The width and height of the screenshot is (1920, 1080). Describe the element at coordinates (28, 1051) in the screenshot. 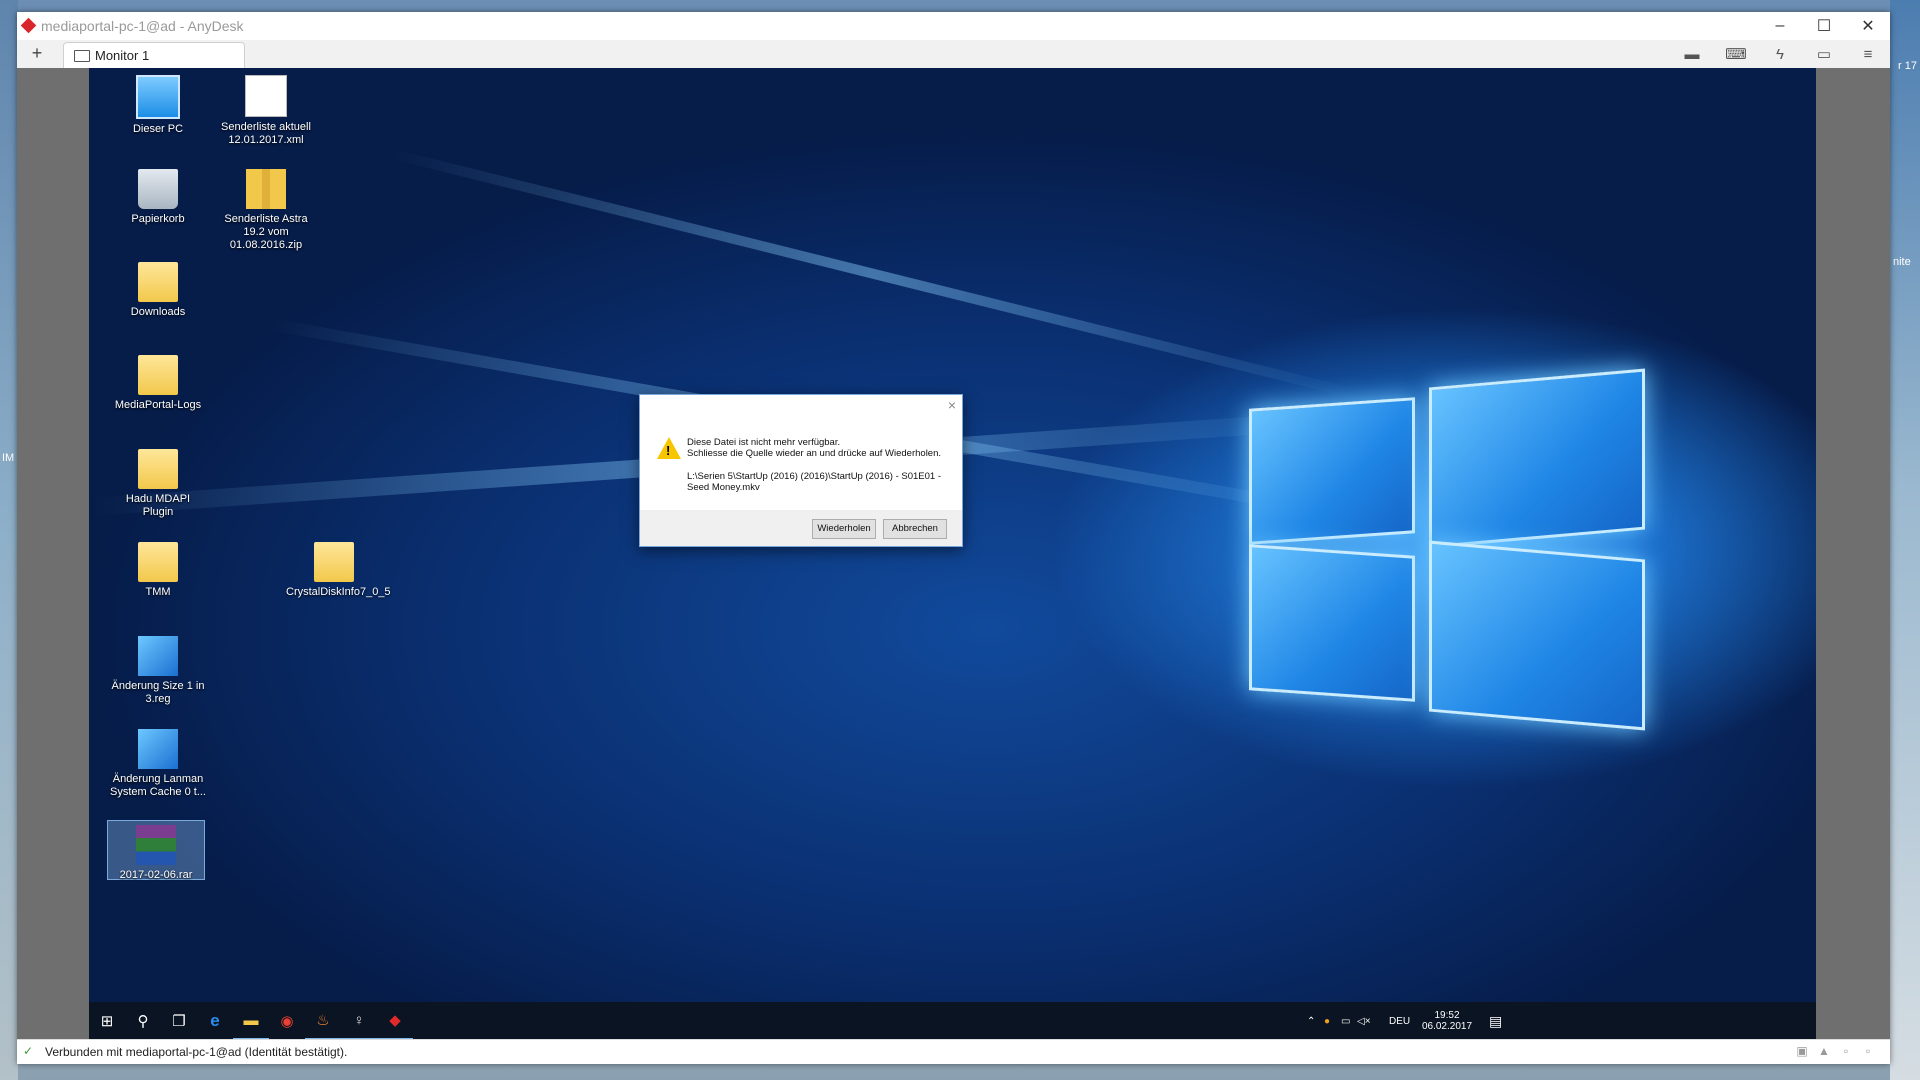

I see `connection-status-icon: ✓` at that location.